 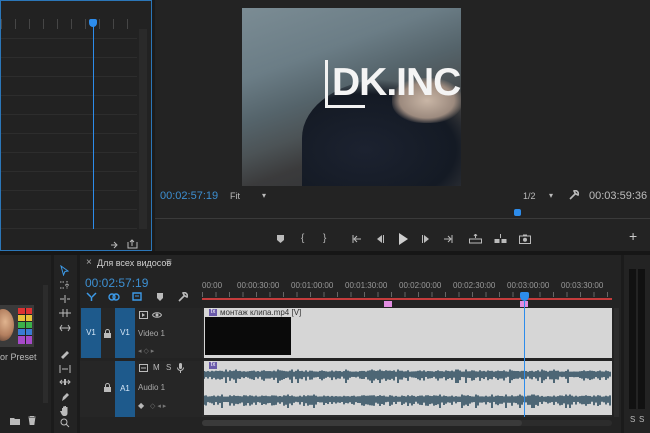 What do you see at coordinates (528, 285) in the screenshot?
I see `ruler-tick-label: 00:03:00:00` at bounding box center [528, 285].